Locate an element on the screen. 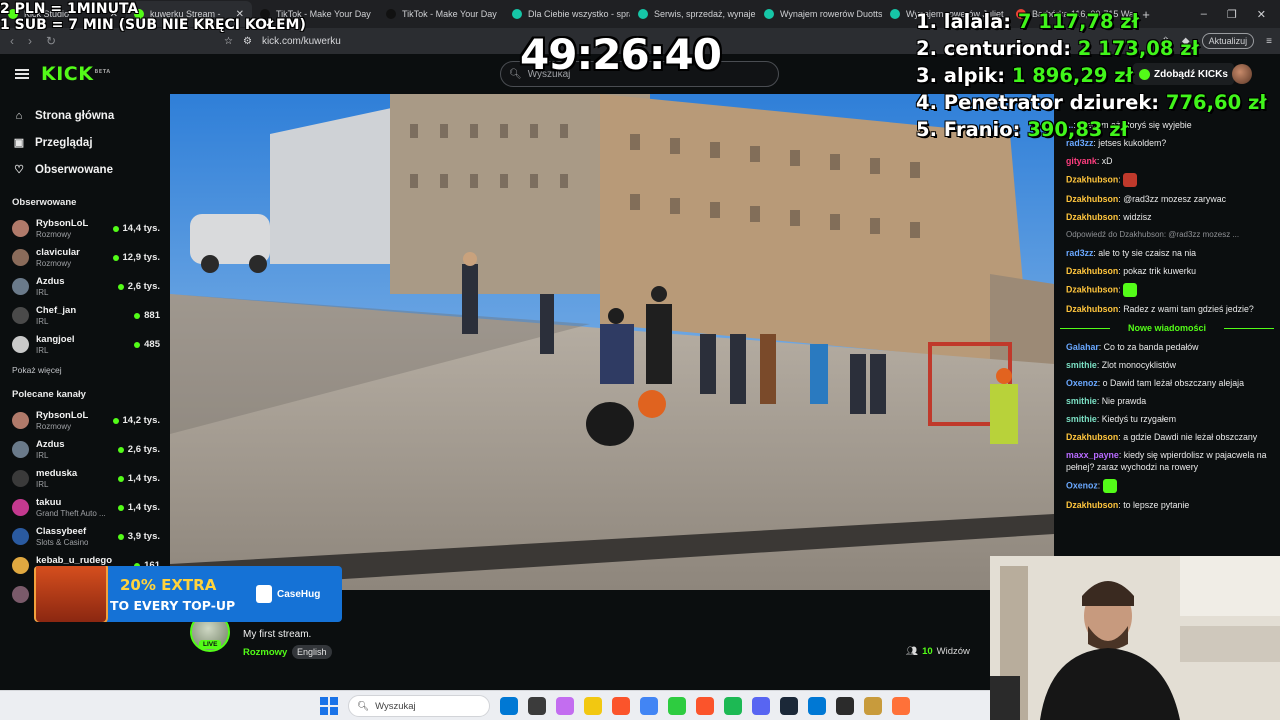 This screenshot has width=1280, height=720. chat-username: gityank is located at coordinates (1081, 161).